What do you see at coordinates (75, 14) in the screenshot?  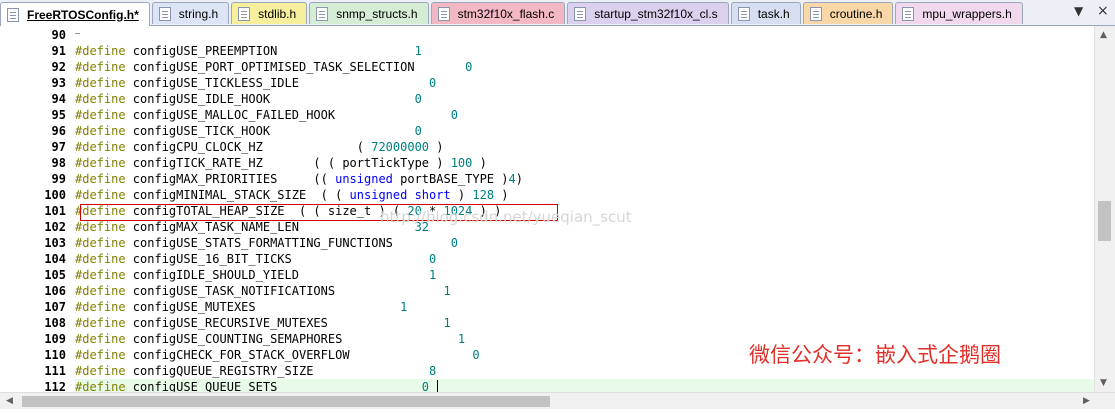 I see `tab-freertosconfig-h: FreeRTOSConfig.h*` at bounding box center [75, 14].